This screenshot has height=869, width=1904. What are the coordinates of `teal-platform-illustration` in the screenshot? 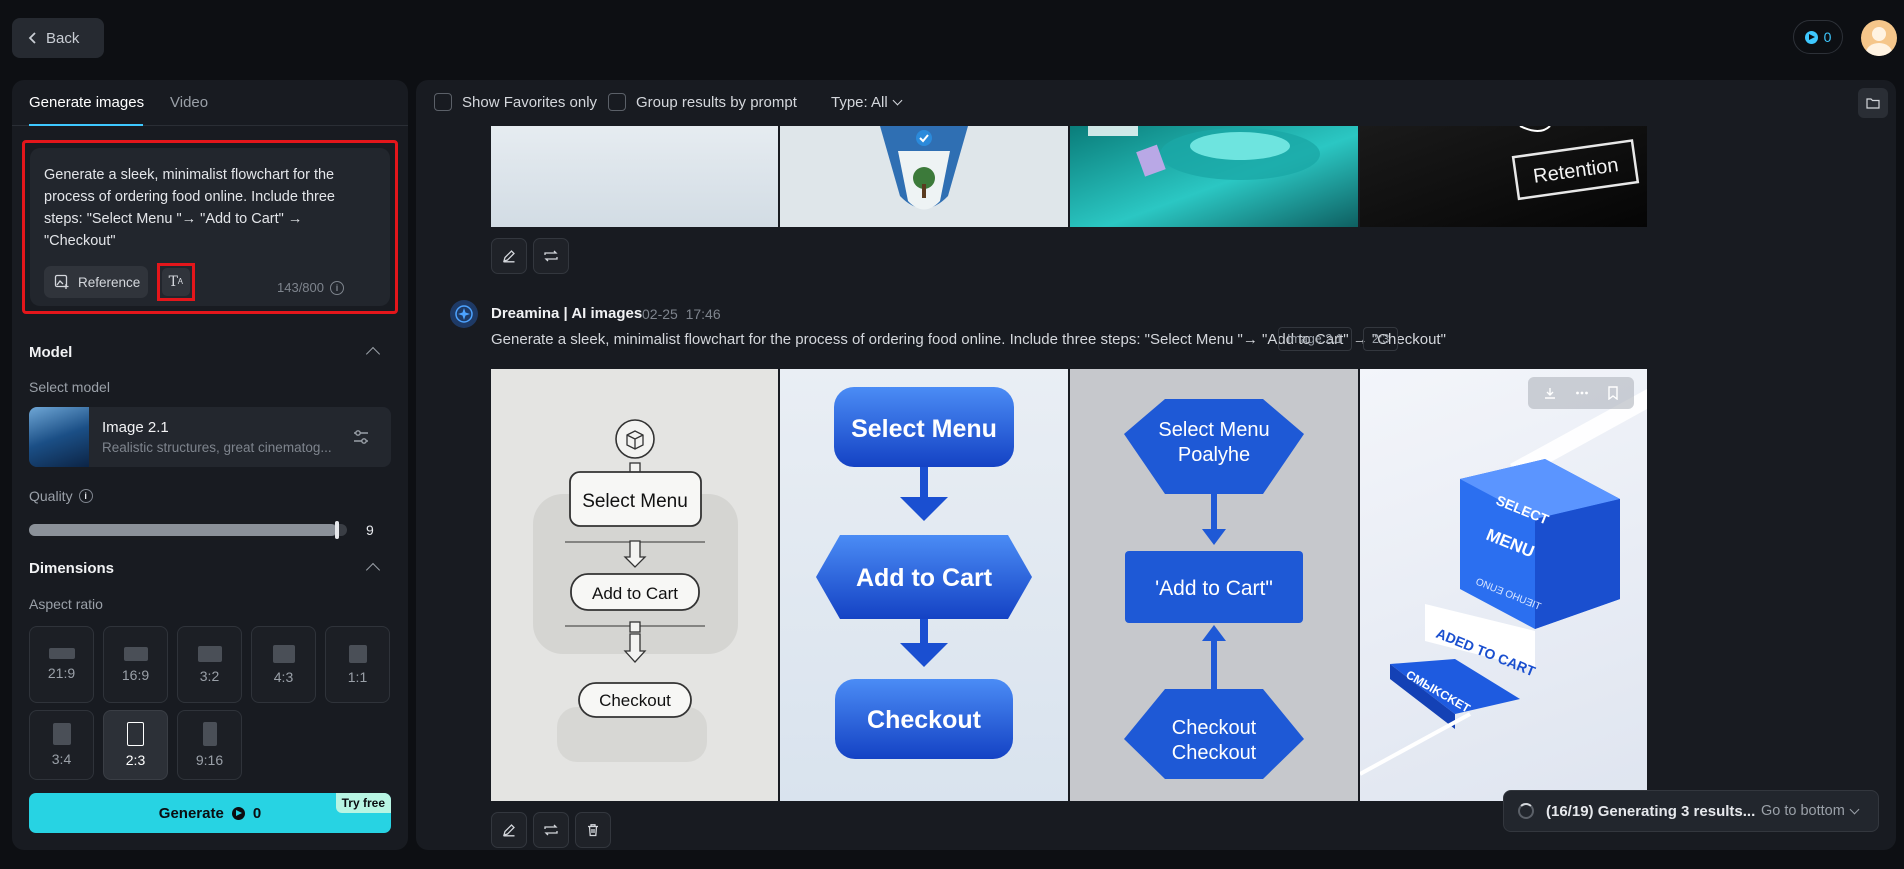 It's located at (1204, 153).